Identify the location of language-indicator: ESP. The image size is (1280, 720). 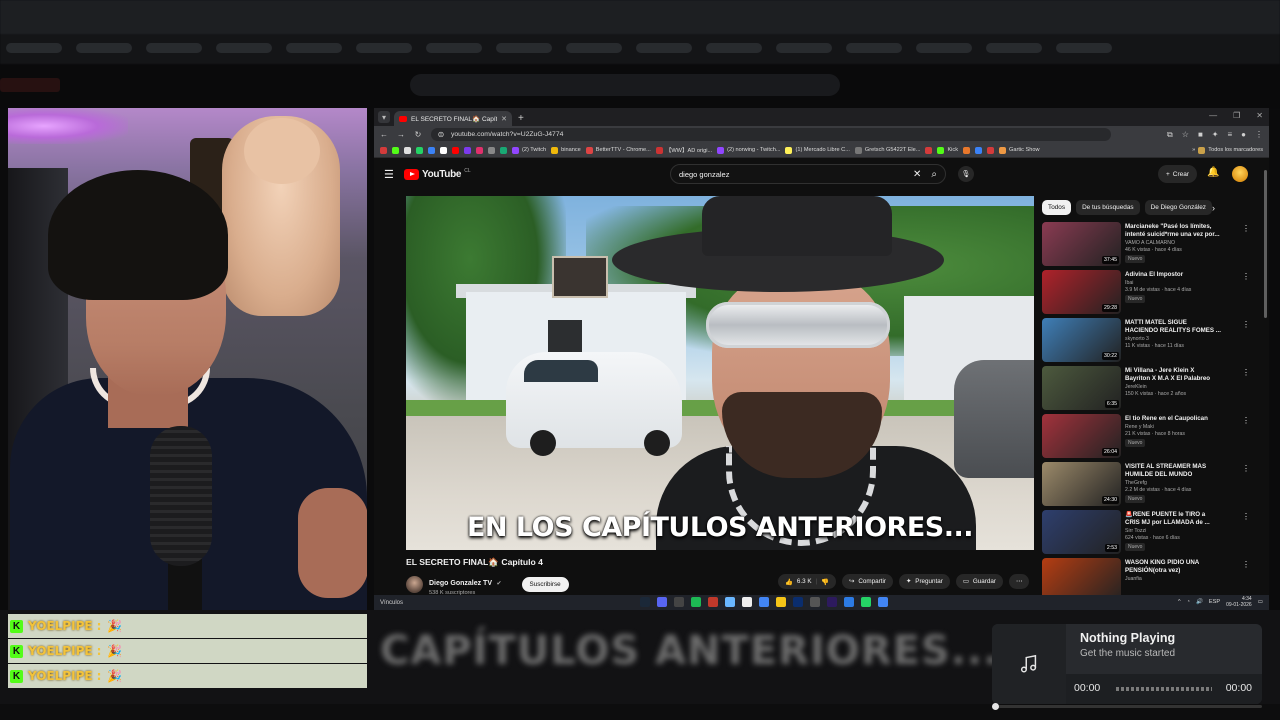
(1214, 602).